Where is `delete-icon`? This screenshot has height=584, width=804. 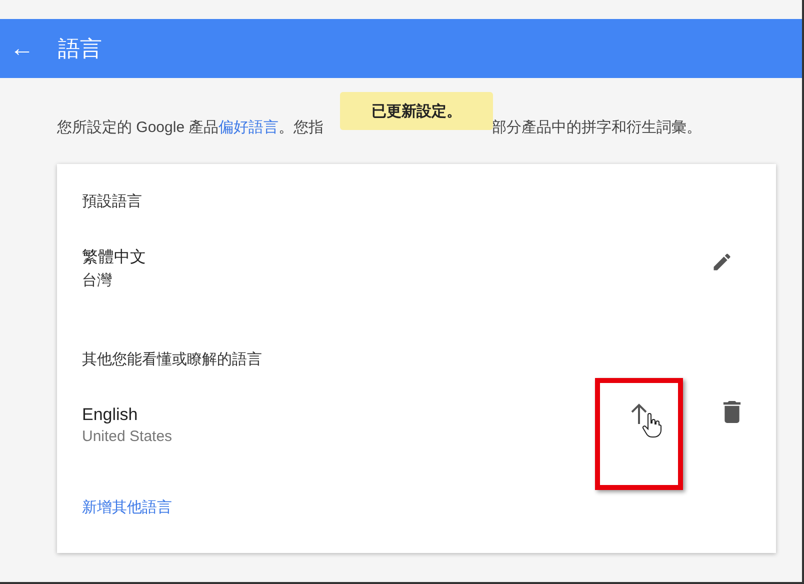
delete-icon is located at coordinates (732, 412).